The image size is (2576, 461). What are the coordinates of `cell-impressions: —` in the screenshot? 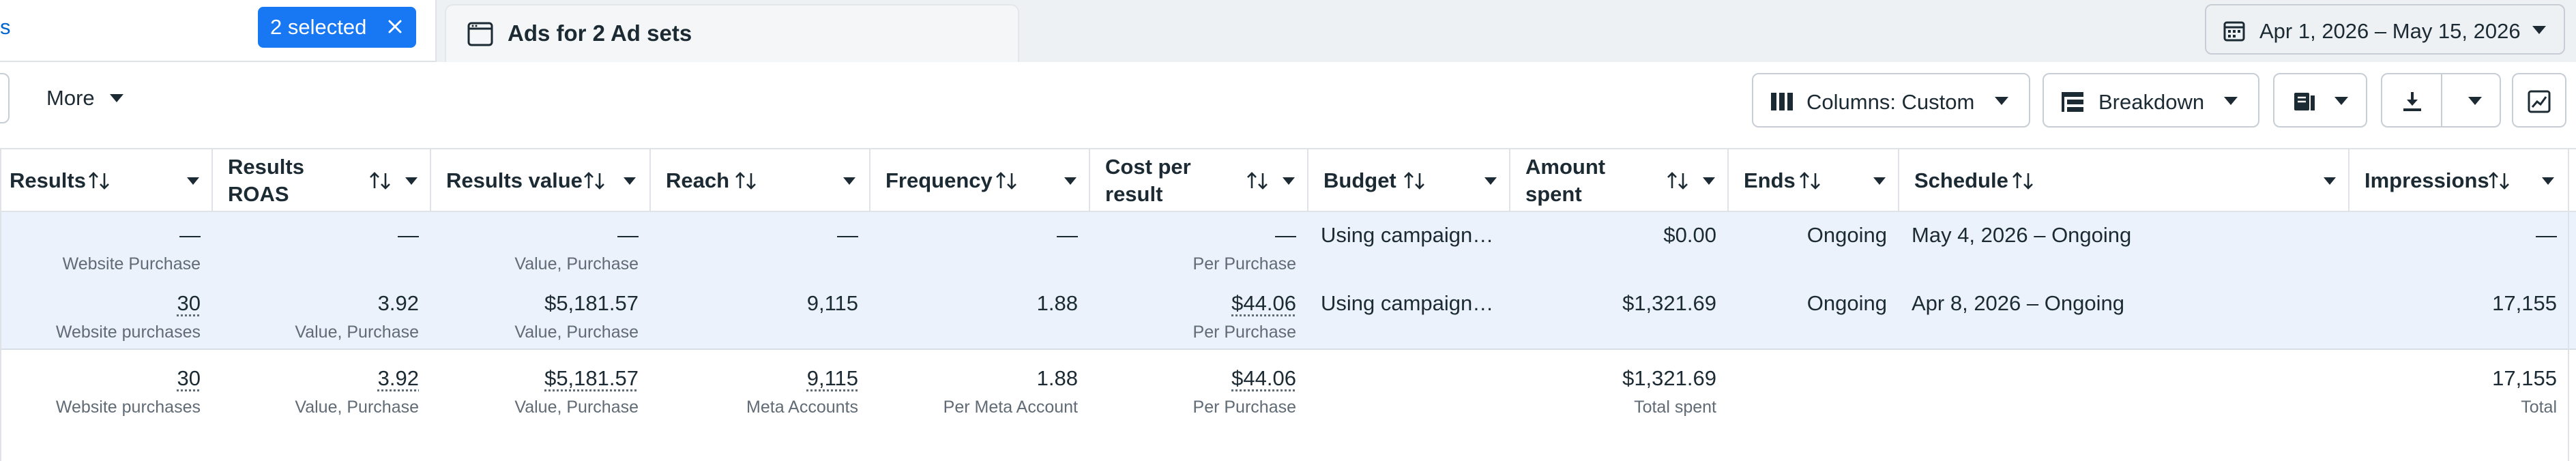 It's located at (2459, 246).